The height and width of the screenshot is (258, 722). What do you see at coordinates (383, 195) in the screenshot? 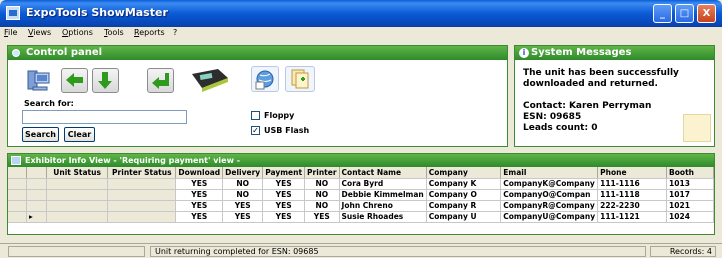
I see `cell-contact-name: Debbie Kimmelman` at bounding box center [383, 195].